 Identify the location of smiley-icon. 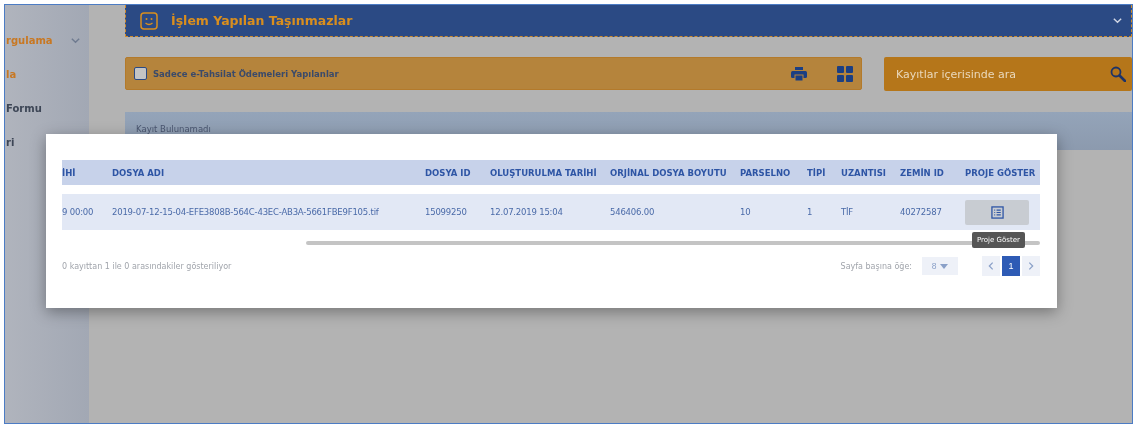
(149, 20).